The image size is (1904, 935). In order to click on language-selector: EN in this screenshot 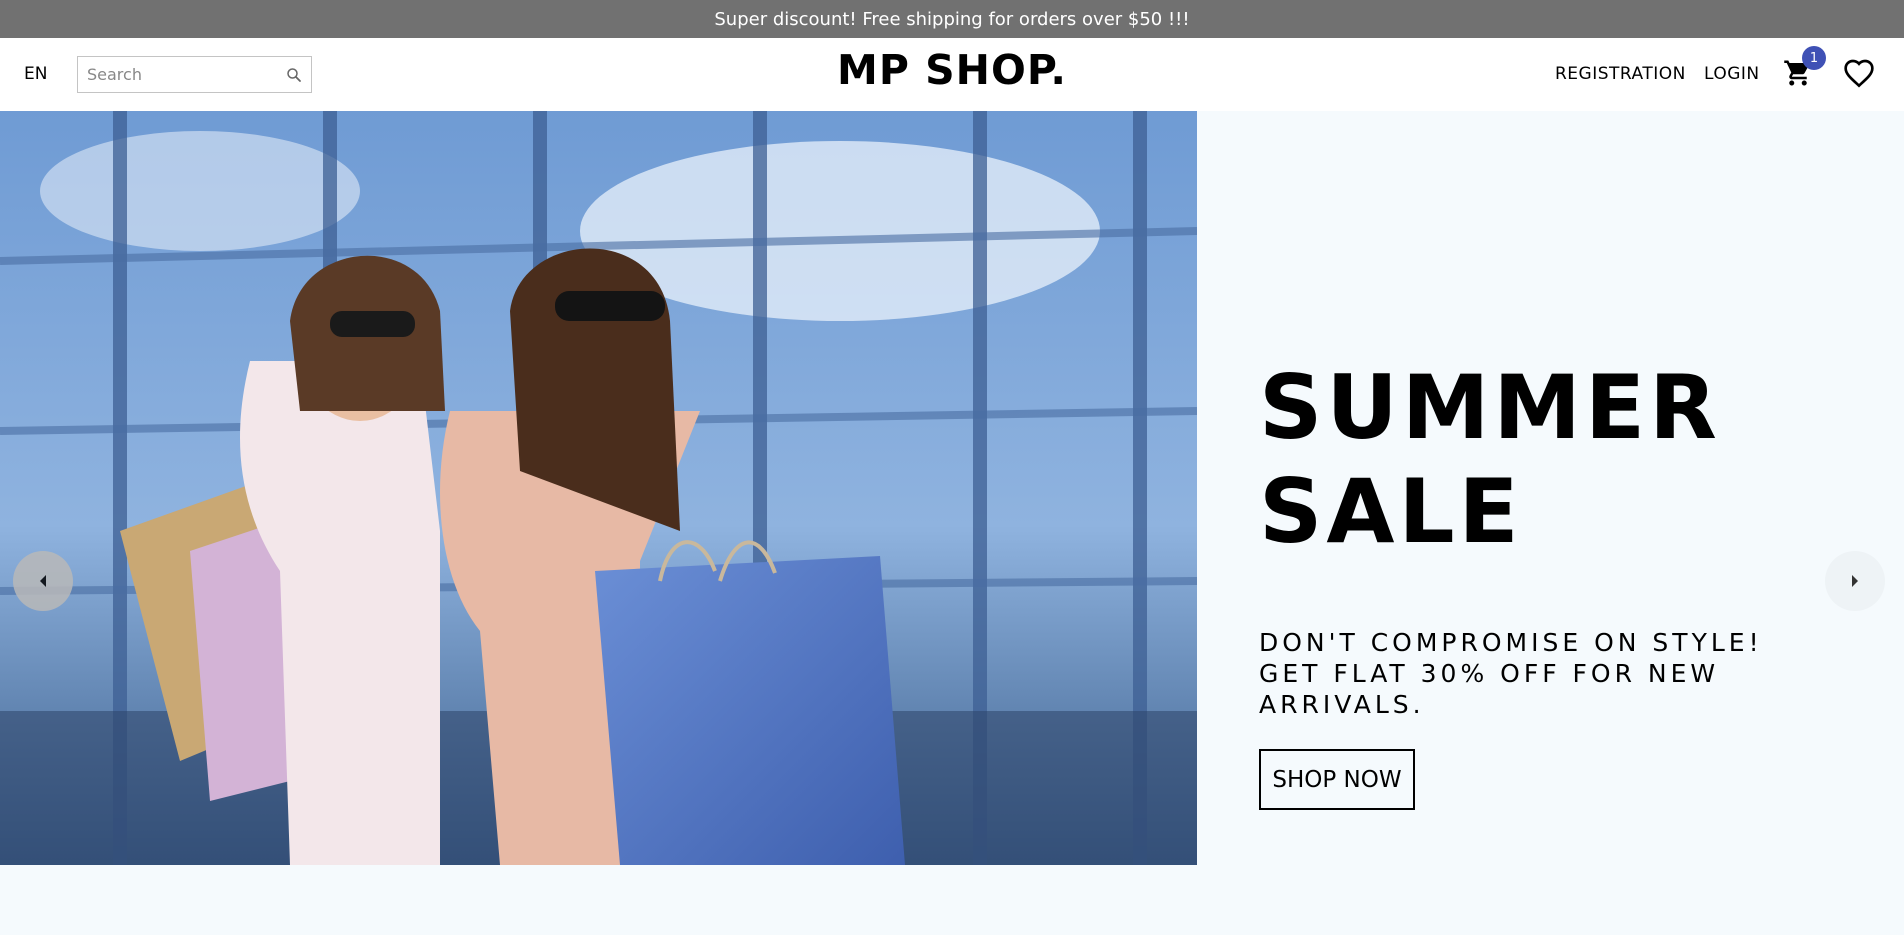, I will do `click(35, 74)`.